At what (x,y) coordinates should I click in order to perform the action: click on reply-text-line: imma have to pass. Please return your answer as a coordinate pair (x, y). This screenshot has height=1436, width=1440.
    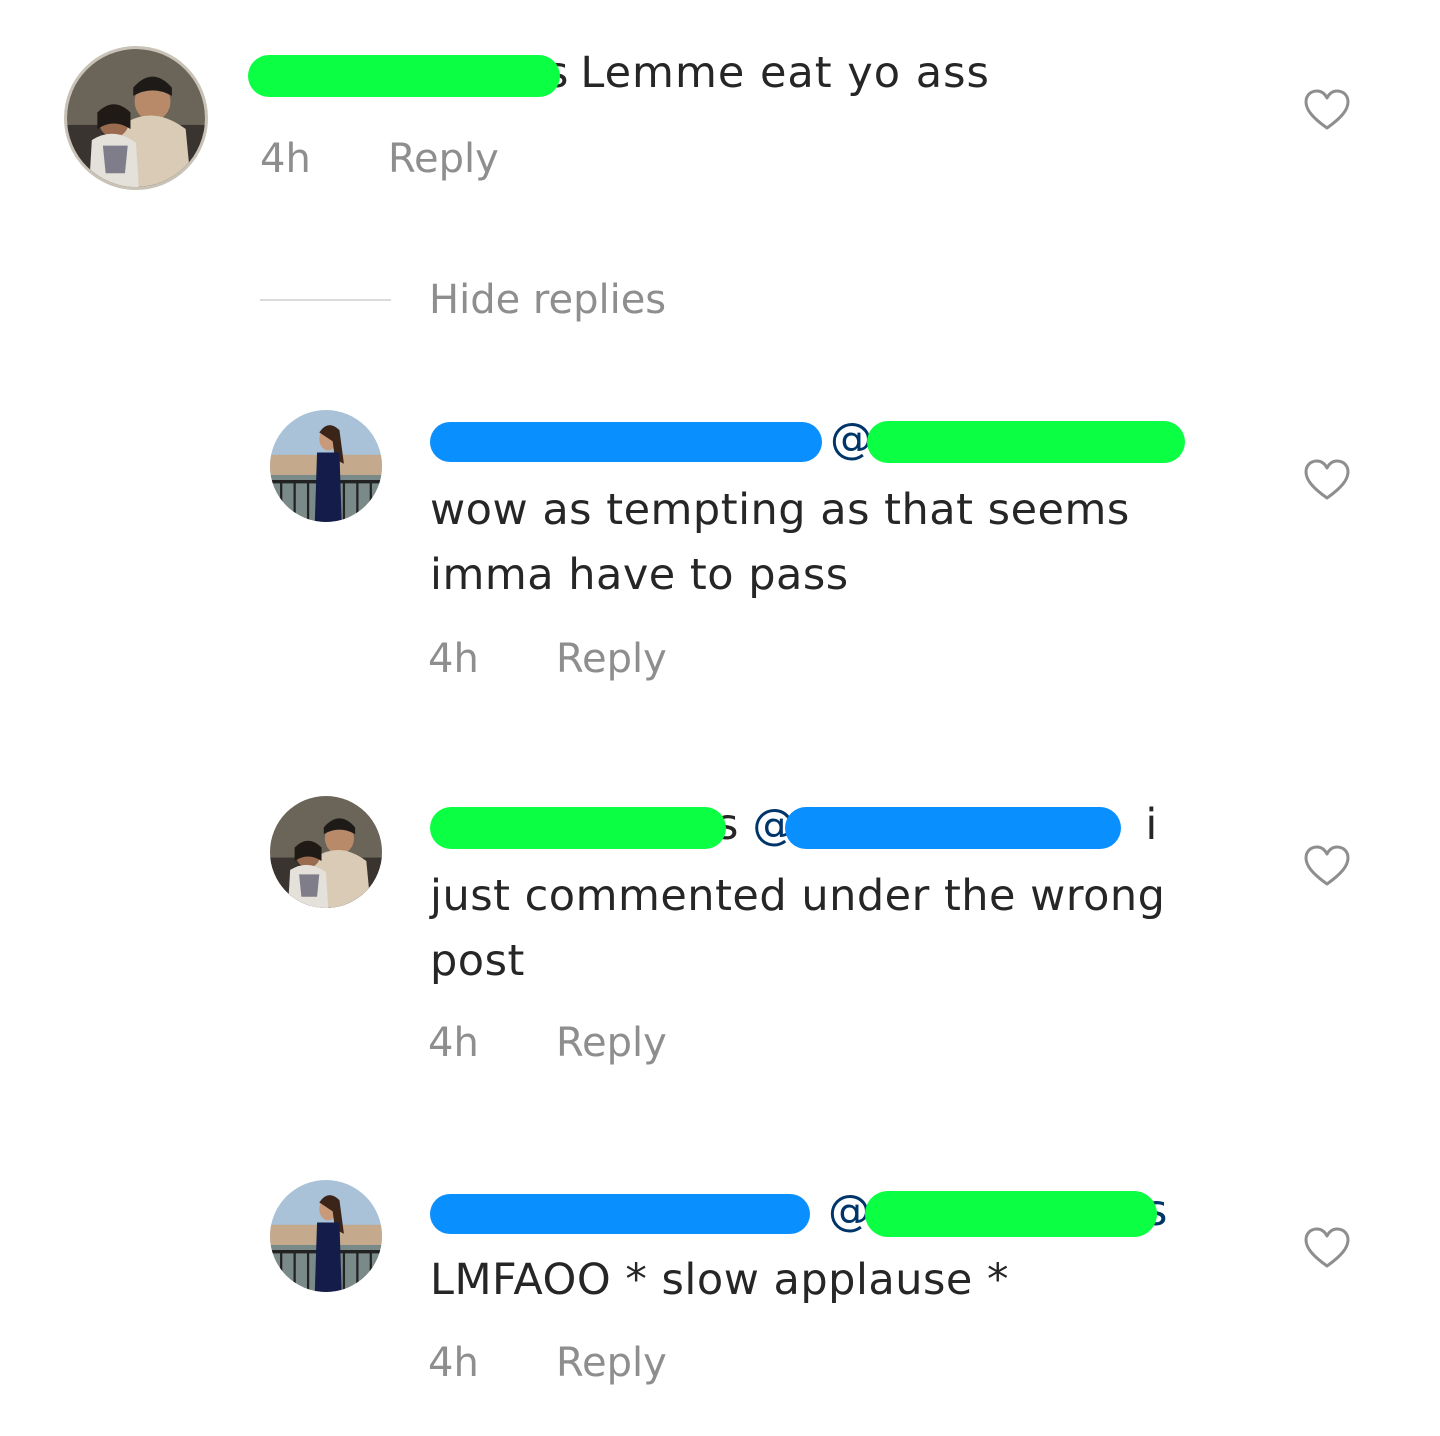
    Looking at the image, I should click on (639, 575).